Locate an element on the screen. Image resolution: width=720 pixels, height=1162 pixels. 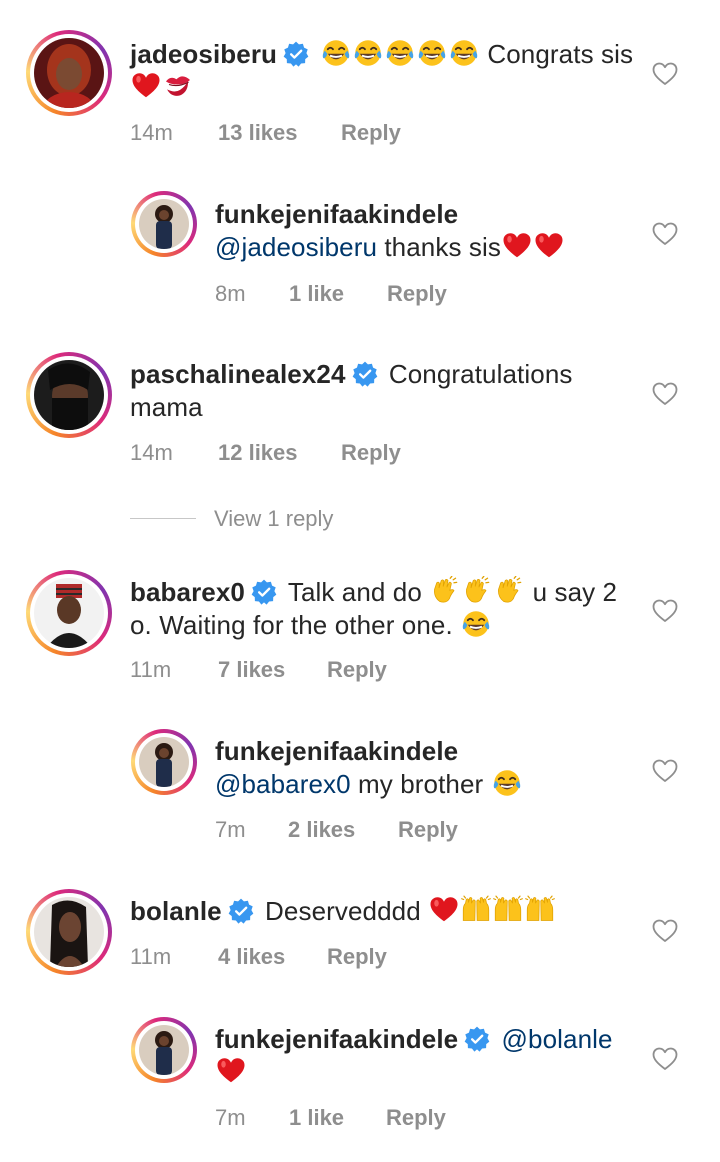
timestamp: 8m is located at coordinates (230, 293).